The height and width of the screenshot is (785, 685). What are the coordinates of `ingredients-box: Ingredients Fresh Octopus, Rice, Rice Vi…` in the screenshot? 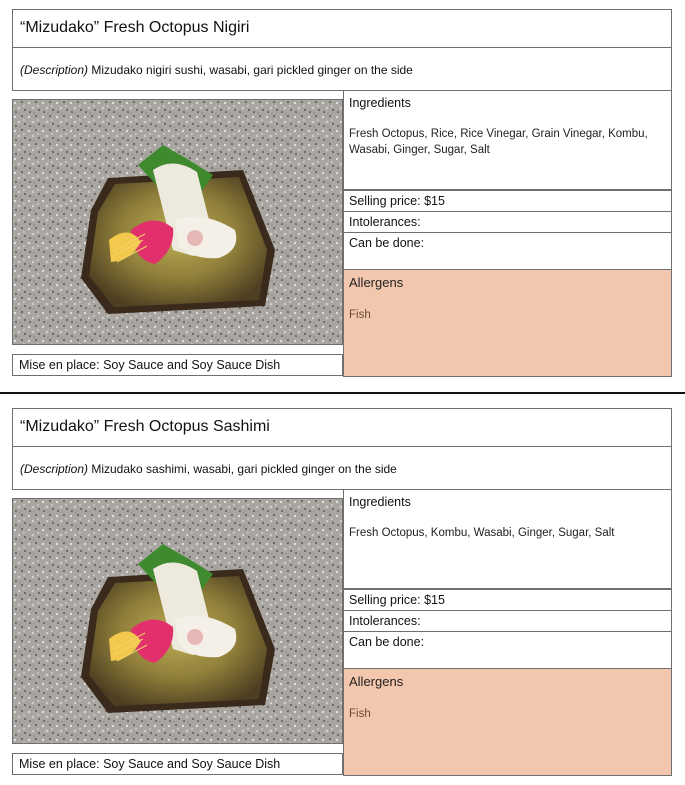 It's located at (507, 140).